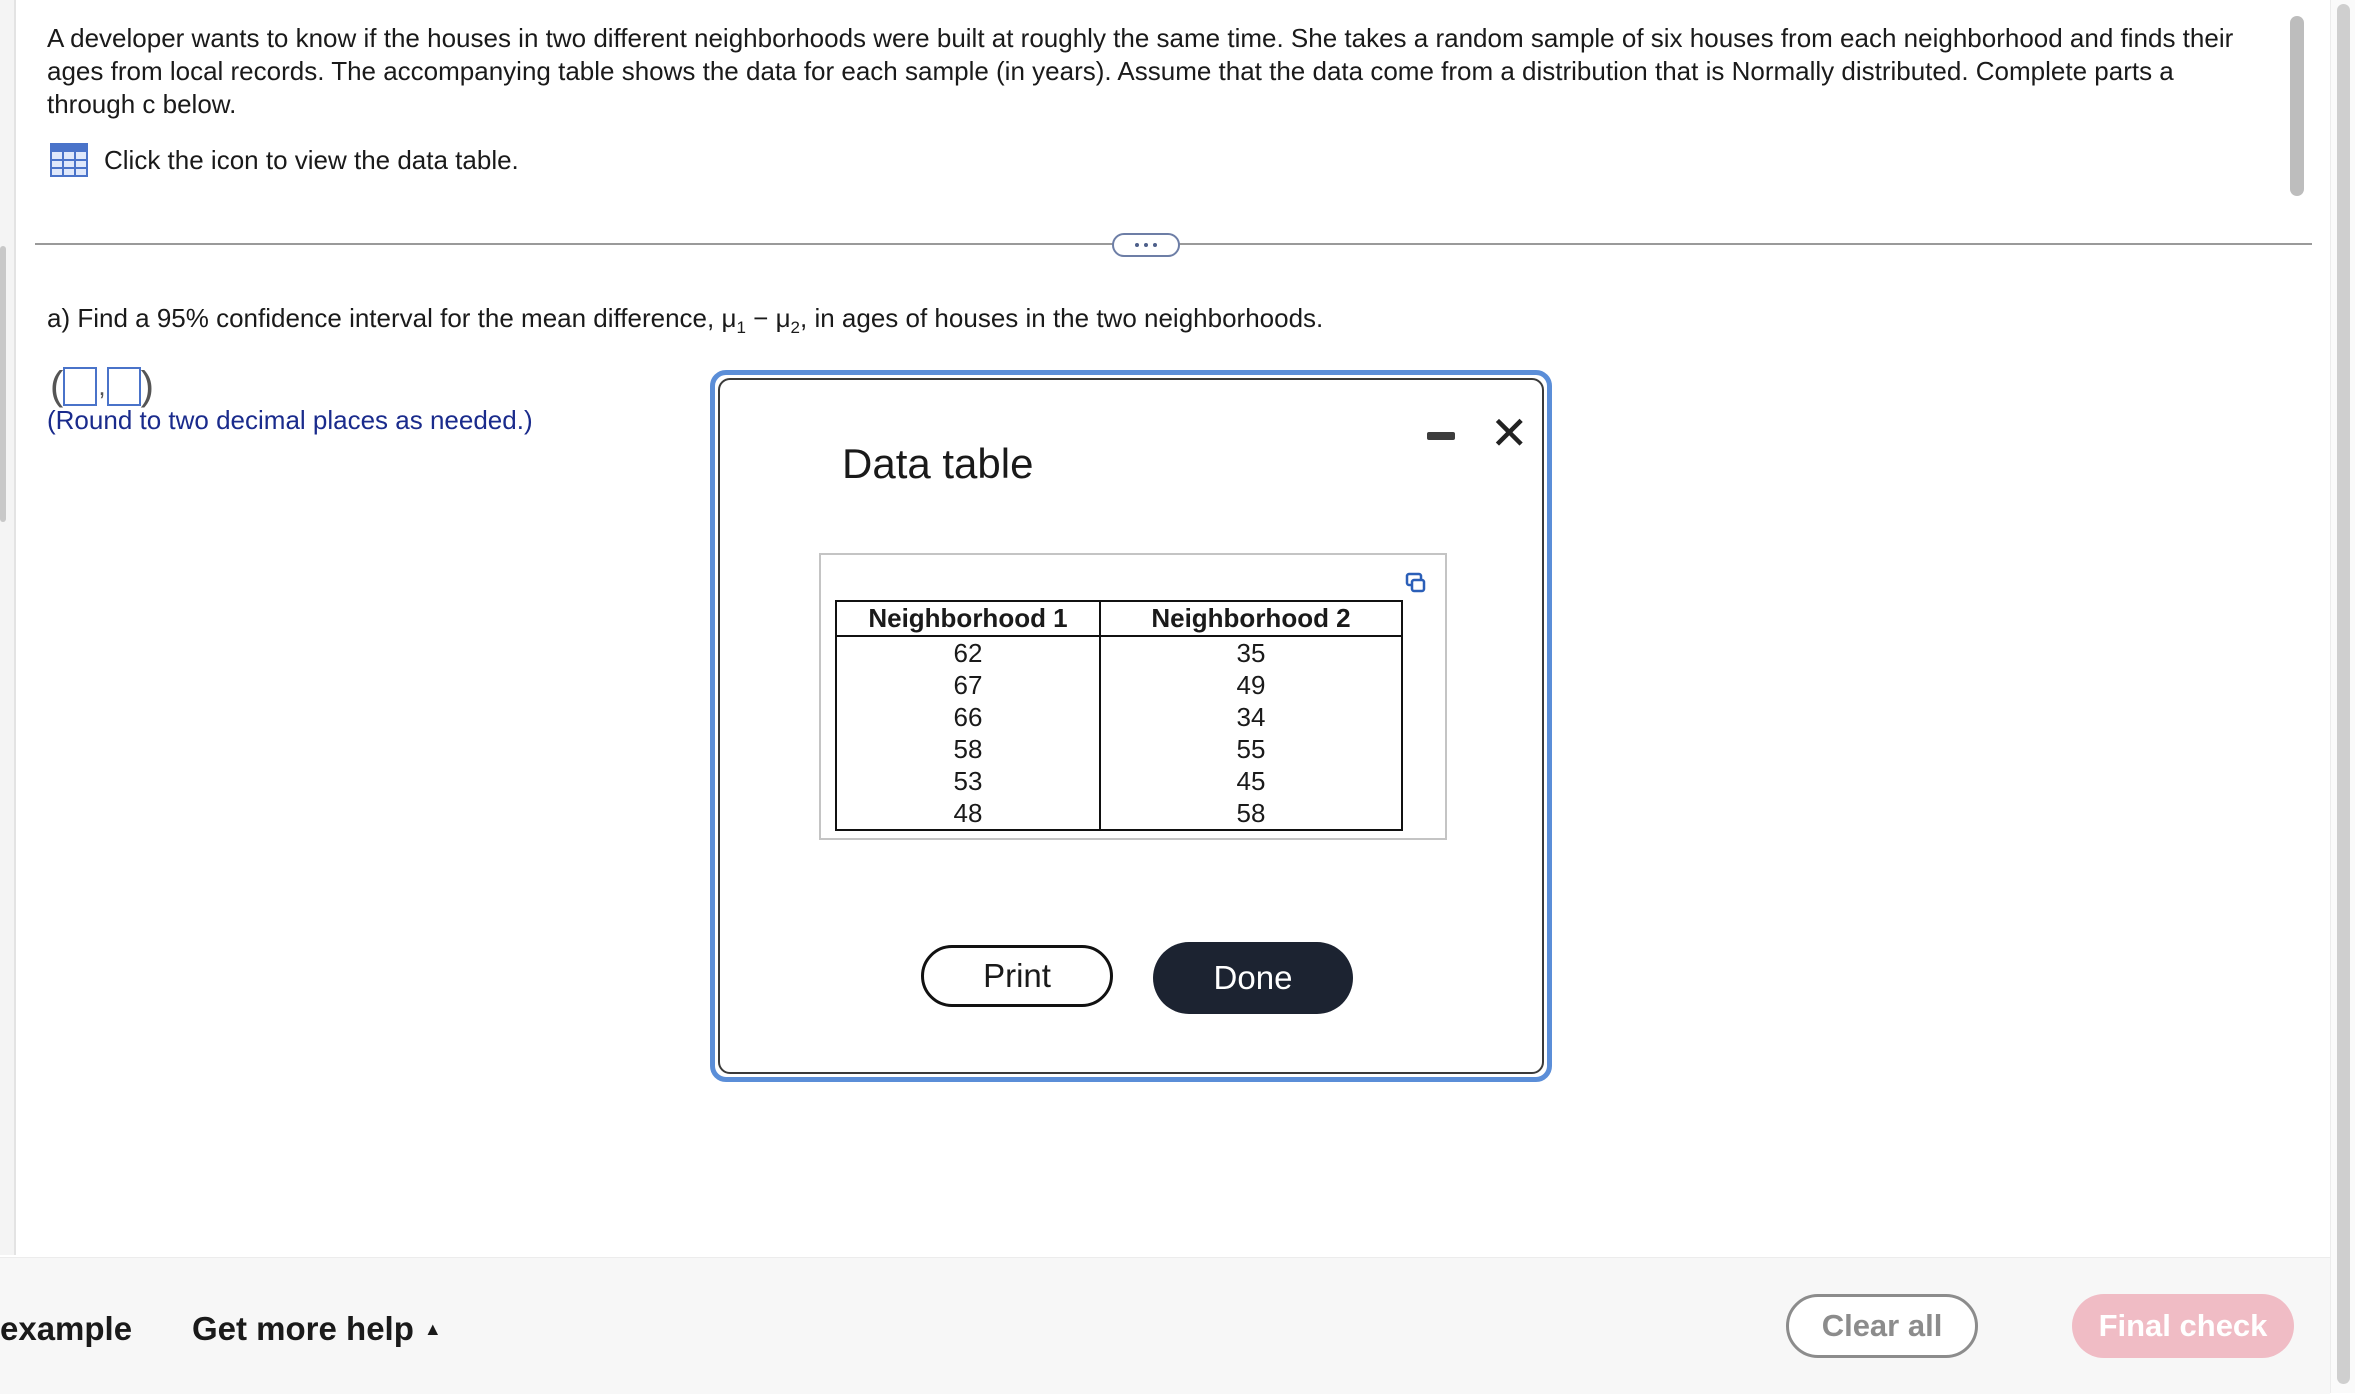 This screenshot has height=1394, width=2355. Describe the element at coordinates (311, 160) in the screenshot. I see `data-table-link-label: Click the icon to view the data table.` at that location.